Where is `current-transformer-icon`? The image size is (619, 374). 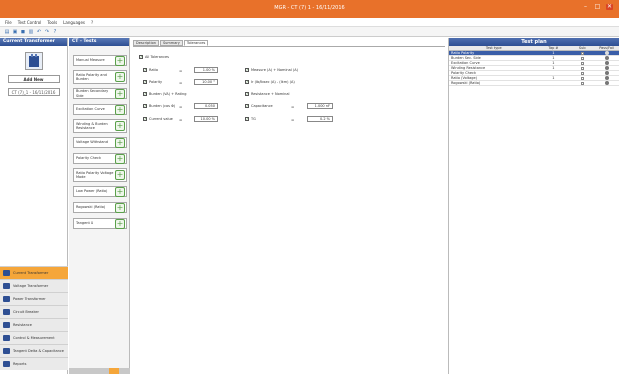 current-transformer-icon is located at coordinates (6, 273).